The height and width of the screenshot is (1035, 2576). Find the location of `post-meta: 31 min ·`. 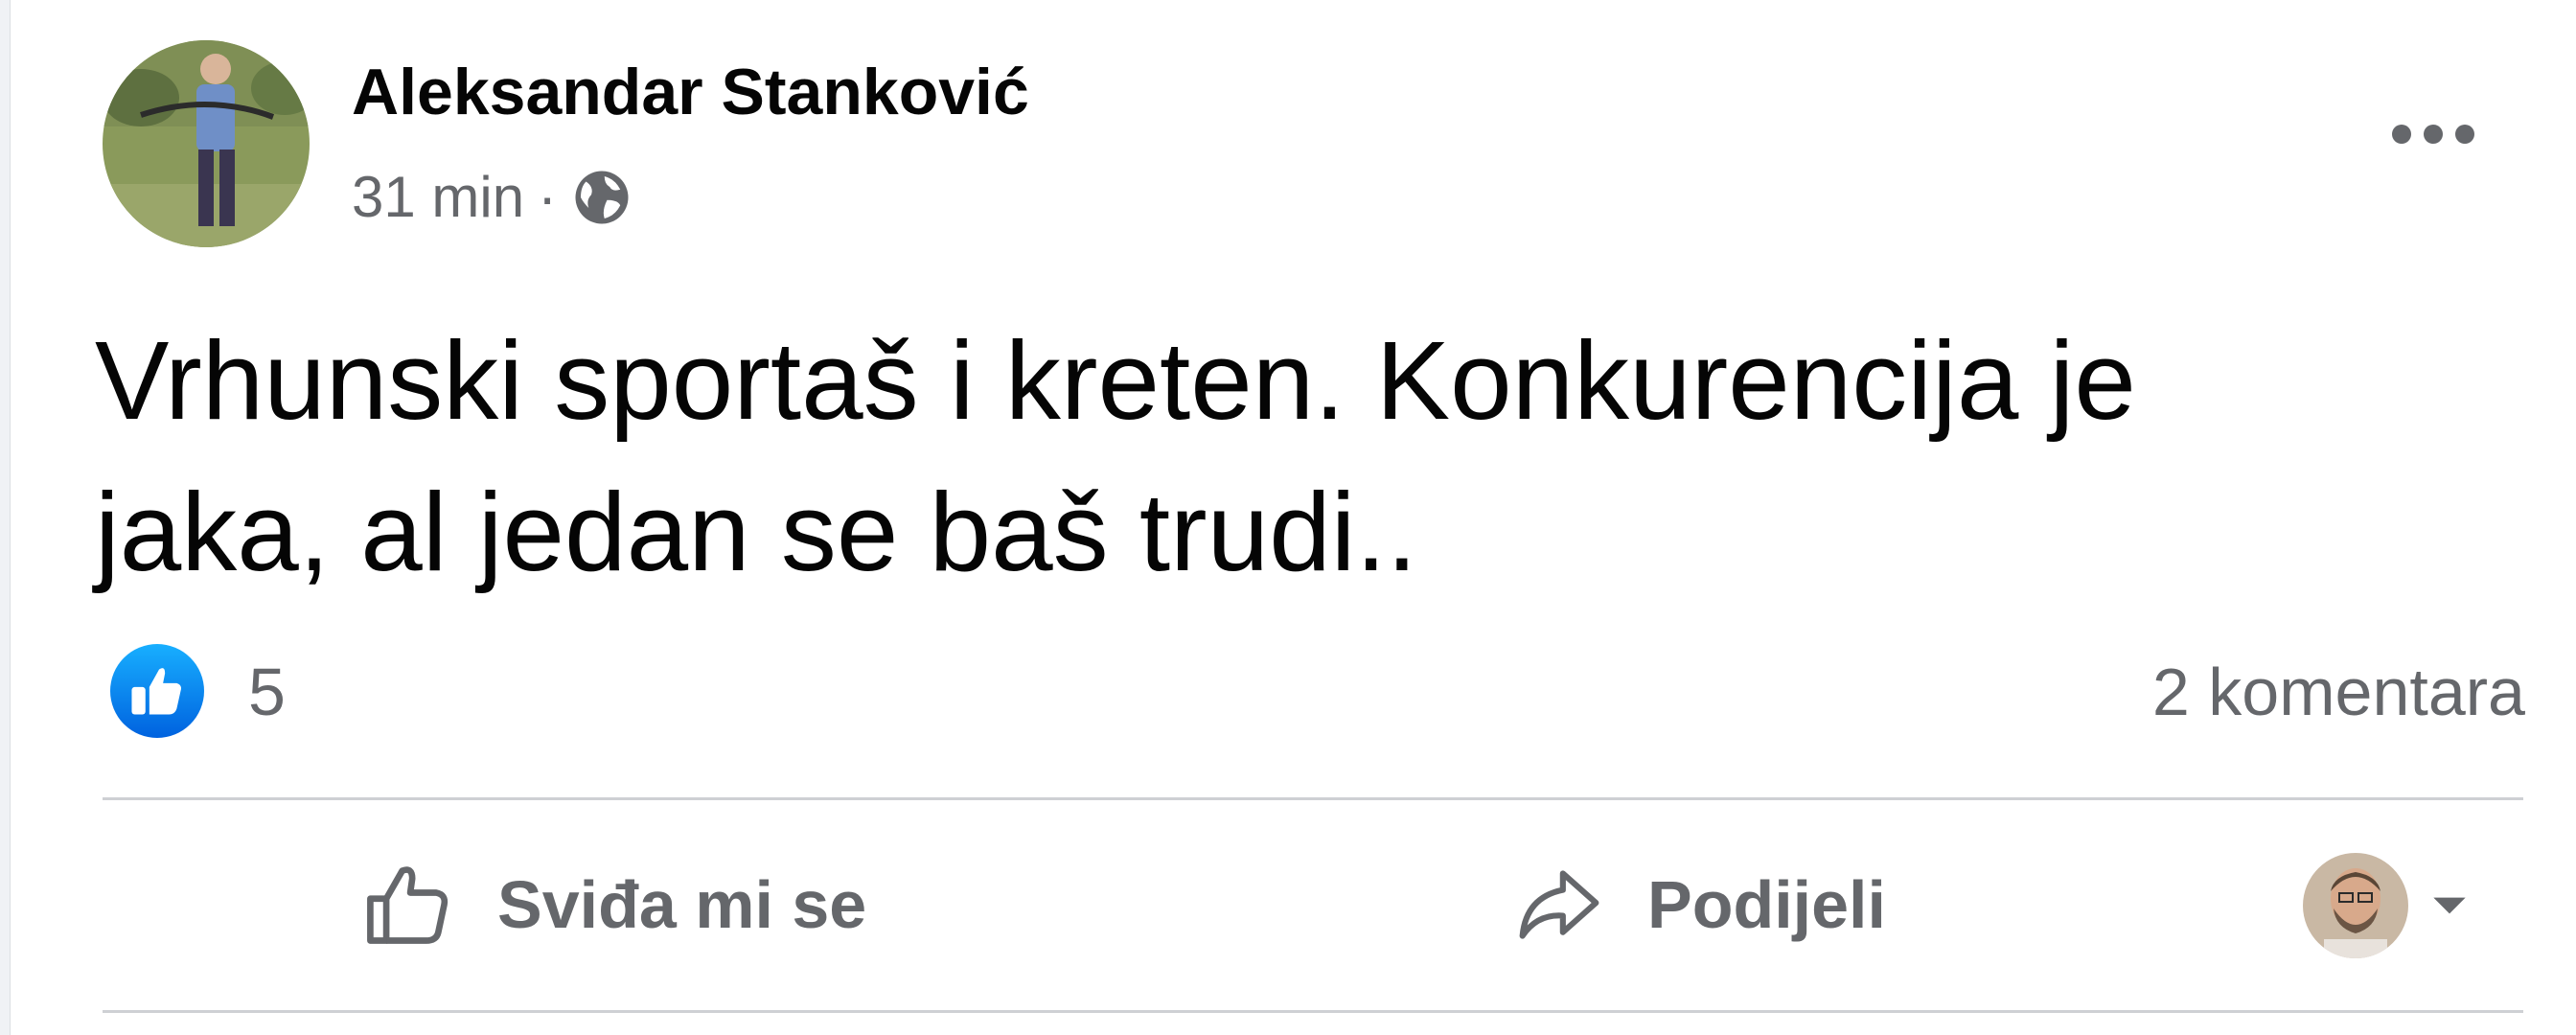

post-meta: 31 min · is located at coordinates (492, 197).